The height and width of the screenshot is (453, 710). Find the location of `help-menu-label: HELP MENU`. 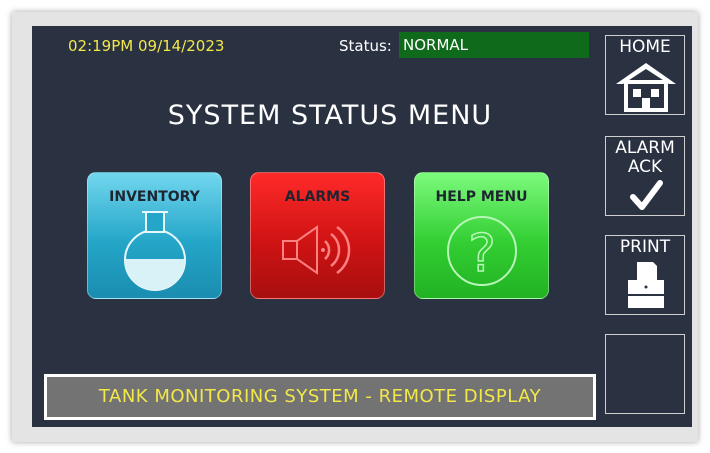

help-menu-label: HELP MENU is located at coordinates (481, 197).